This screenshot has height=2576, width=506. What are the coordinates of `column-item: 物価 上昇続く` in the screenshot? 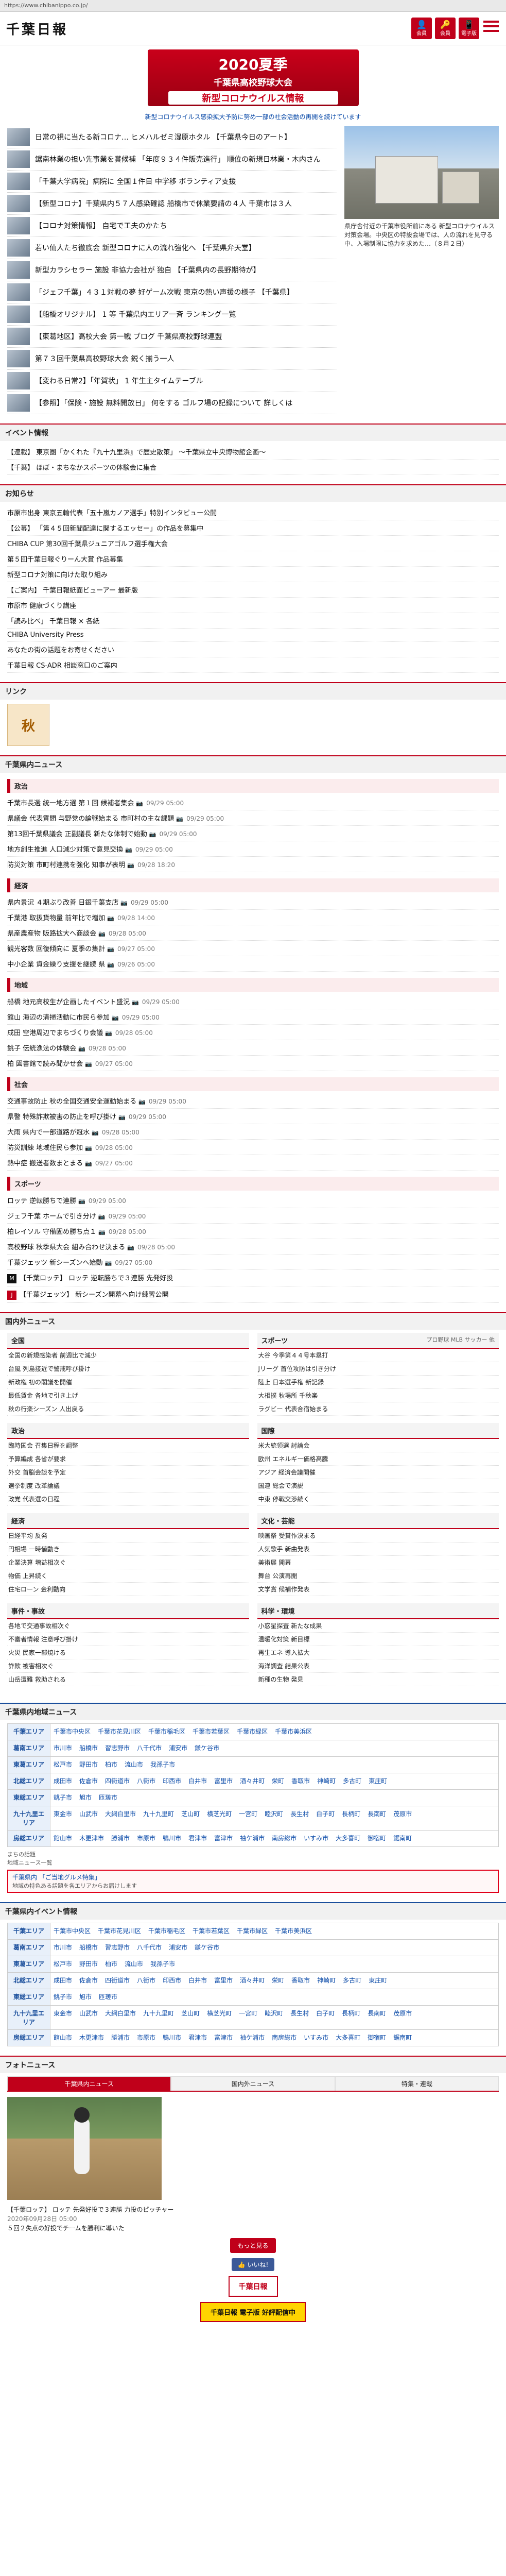 It's located at (128, 1576).